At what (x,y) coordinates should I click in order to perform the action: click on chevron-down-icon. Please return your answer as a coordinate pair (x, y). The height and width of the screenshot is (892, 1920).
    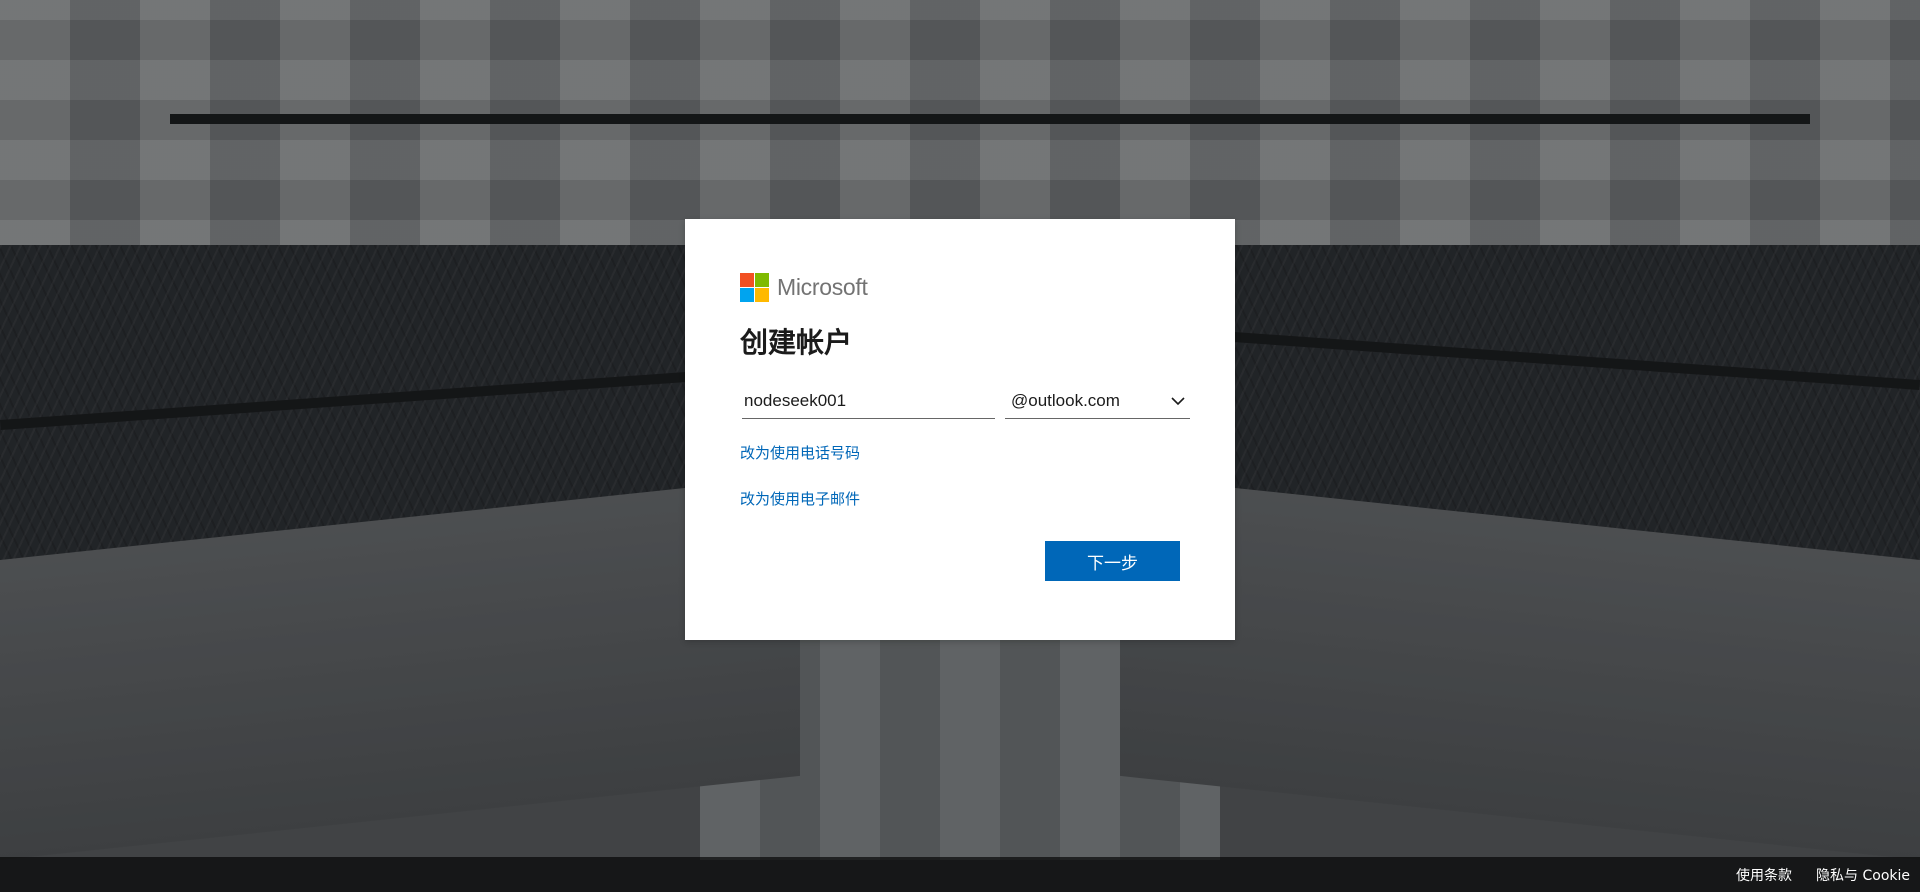
    Looking at the image, I should click on (1178, 400).